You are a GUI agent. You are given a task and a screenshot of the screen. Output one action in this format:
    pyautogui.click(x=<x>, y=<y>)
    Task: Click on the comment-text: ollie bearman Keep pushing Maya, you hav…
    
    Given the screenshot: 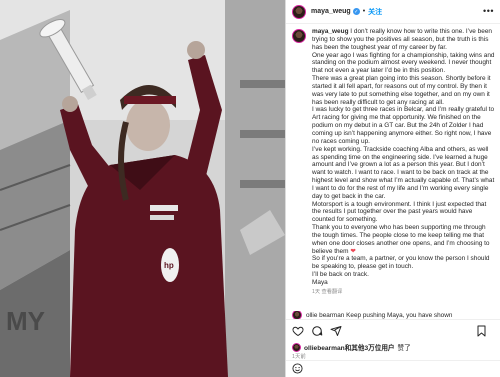 What is the action you would take?
    pyautogui.click(x=379, y=315)
    